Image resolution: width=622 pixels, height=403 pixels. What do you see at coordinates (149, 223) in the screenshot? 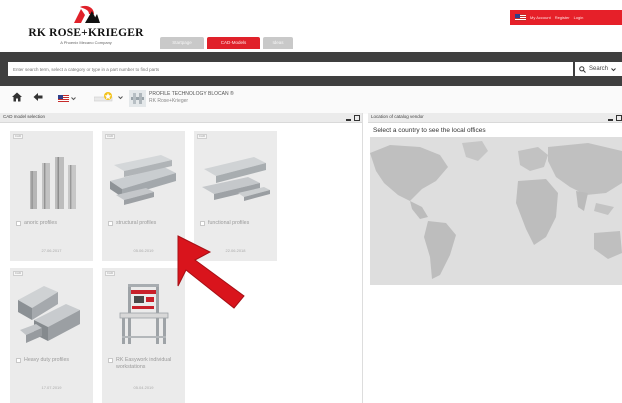
I see `card-label: structural profiles` at bounding box center [149, 223].